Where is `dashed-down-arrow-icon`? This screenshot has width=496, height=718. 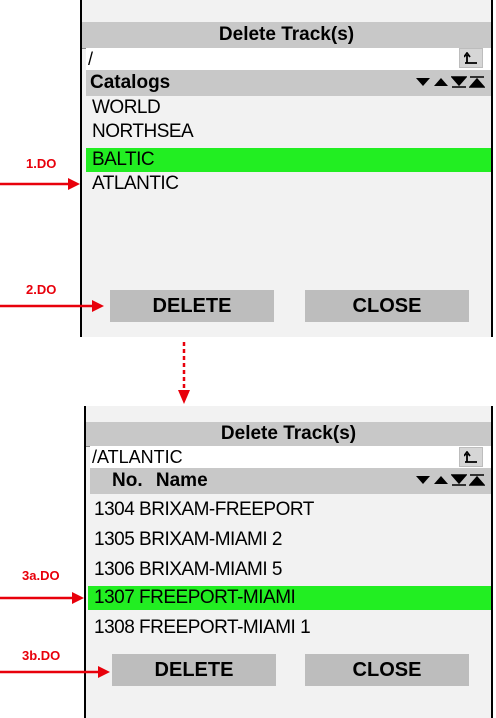
dashed-down-arrow-icon is located at coordinates (184, 373).